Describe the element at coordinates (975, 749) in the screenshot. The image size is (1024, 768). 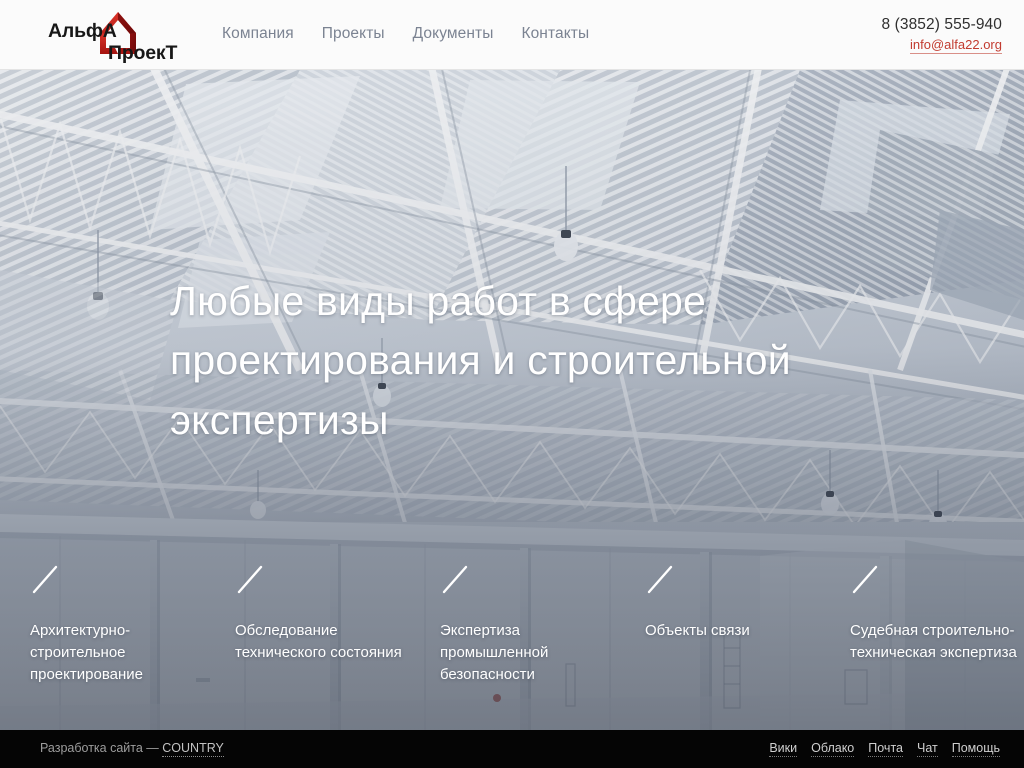
I see `footer-link-help: Помощь` at that location.